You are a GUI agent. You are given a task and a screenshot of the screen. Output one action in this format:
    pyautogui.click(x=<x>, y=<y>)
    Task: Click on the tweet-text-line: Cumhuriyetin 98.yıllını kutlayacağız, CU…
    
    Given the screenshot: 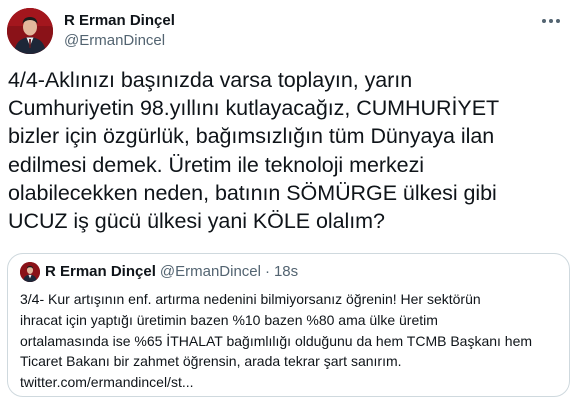 What is the action you would take?
    pyautogui.click(x=254, y=108)
    